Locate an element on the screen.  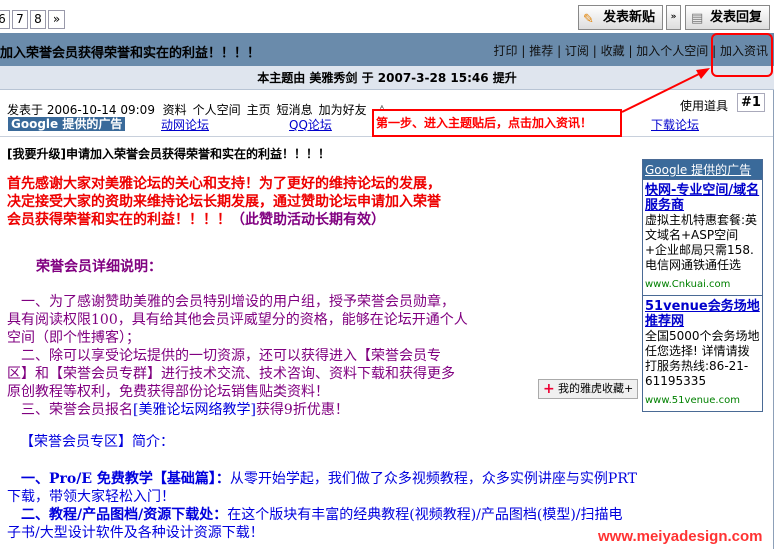
watermark: www.meiyadesign.com is located at coordinates (680, 536).